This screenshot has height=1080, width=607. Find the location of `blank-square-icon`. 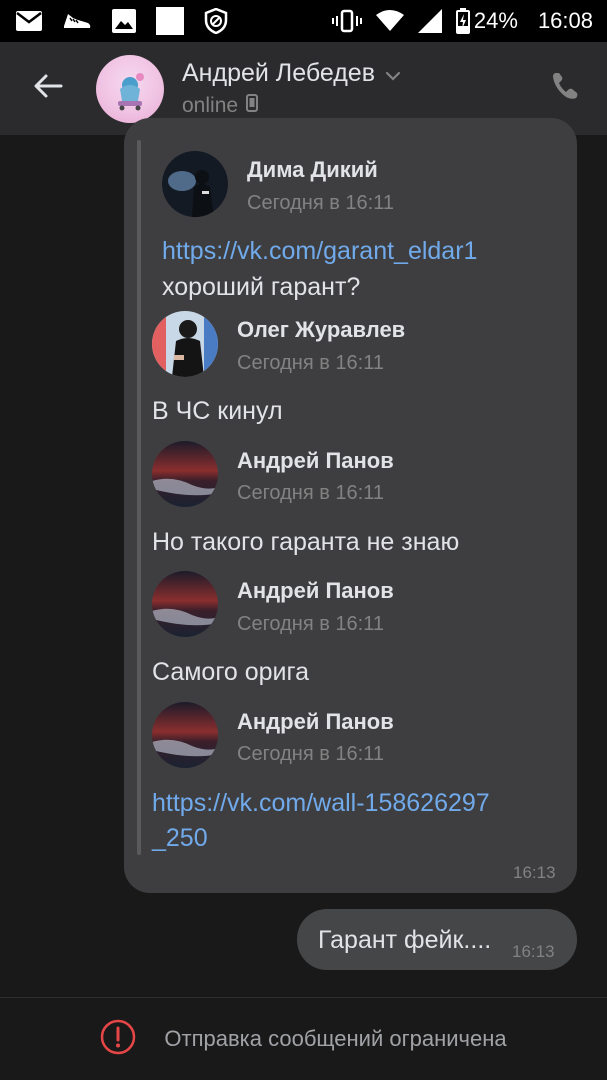

blank-square-icon is located at coordinates (170, 21).